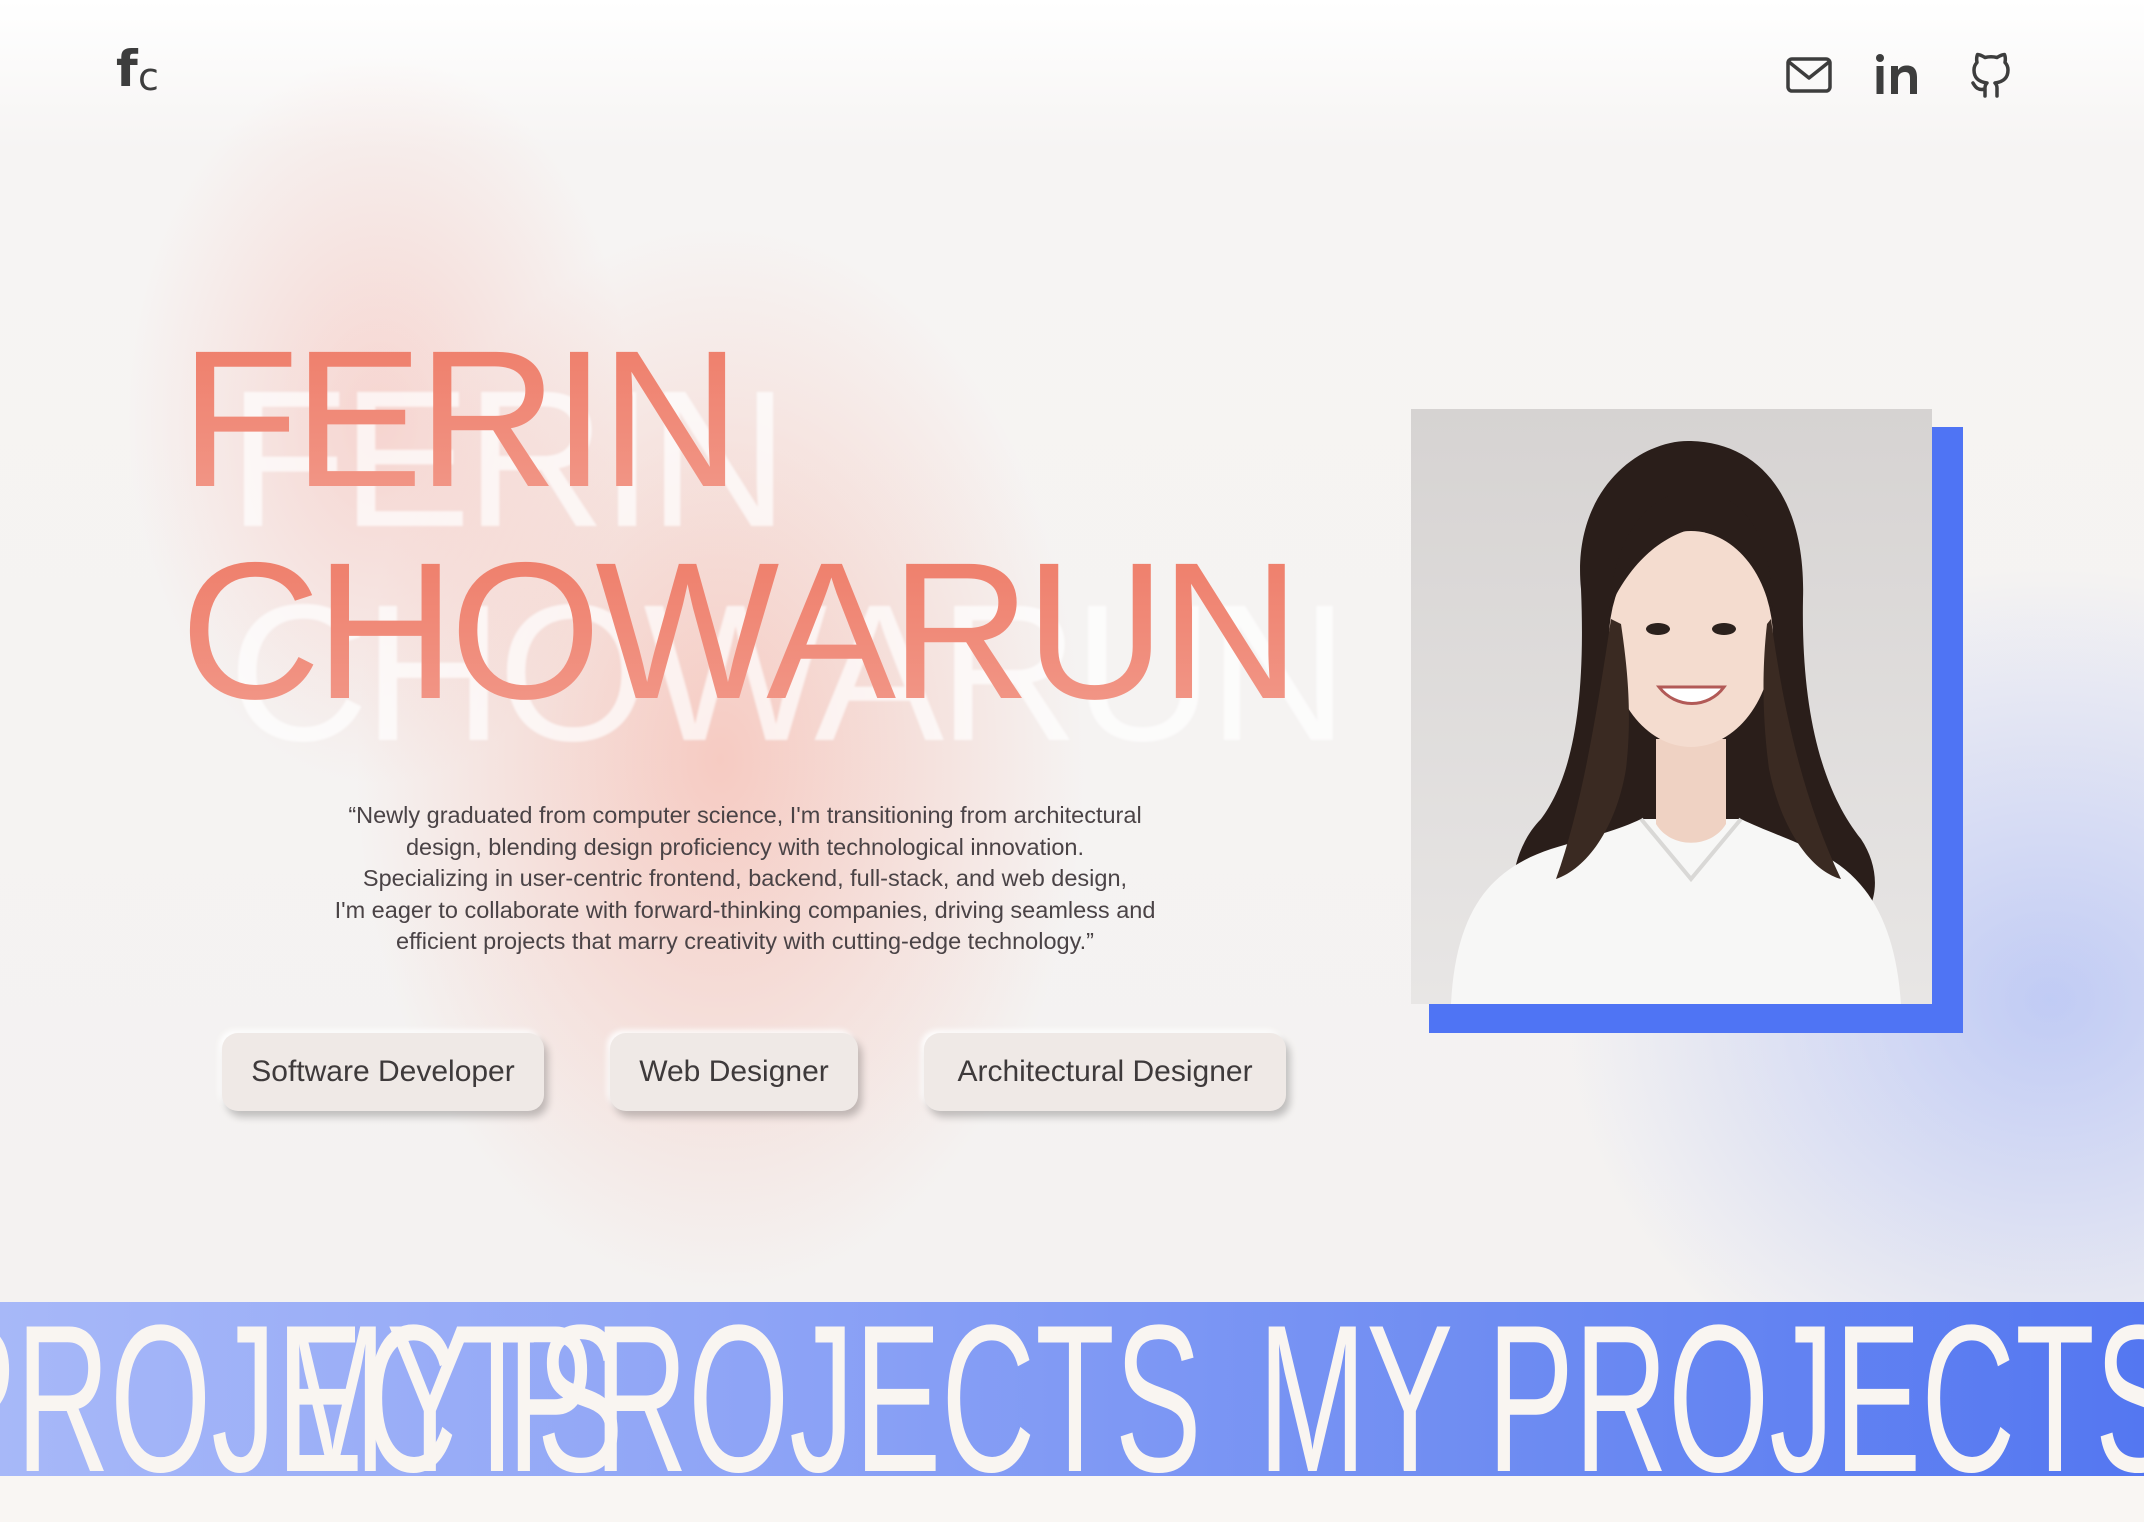 Image resolution: width=2144 pixels, height=1522 pixels. I want to click on first-name: FERIN, so click(460, 419).